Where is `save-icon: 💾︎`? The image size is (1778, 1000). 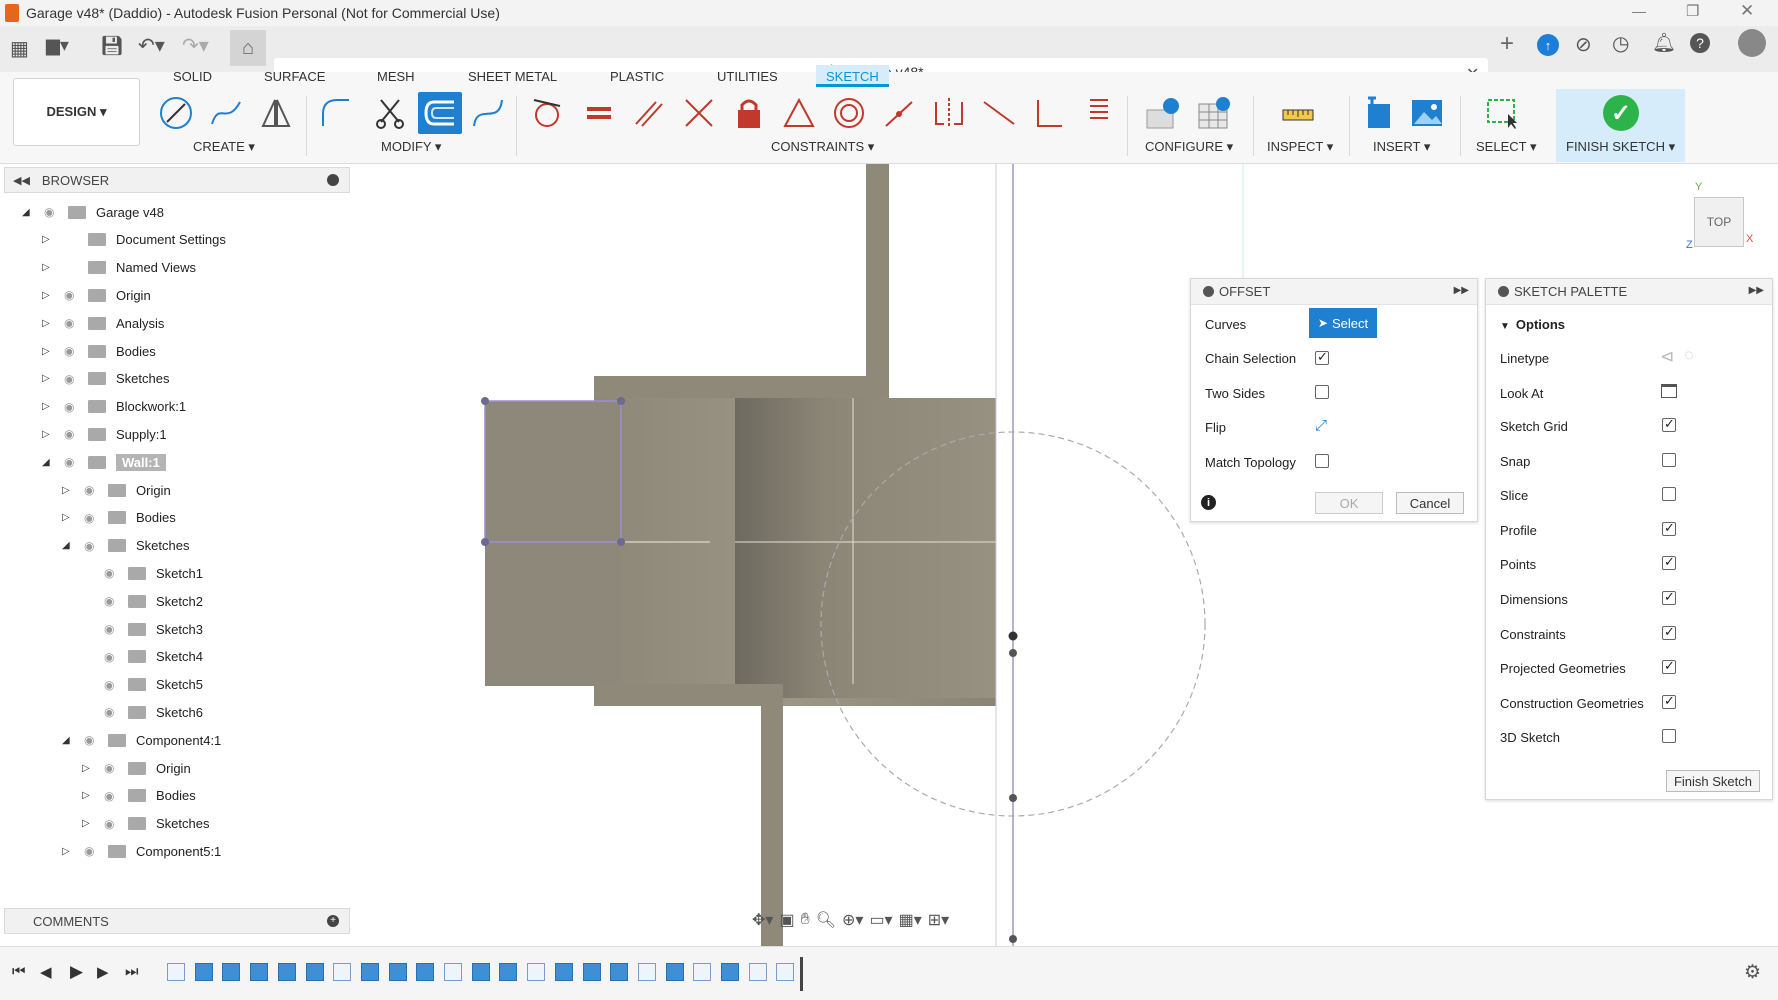 save-icon: 💾︎ is located at coordinates (112, 46).